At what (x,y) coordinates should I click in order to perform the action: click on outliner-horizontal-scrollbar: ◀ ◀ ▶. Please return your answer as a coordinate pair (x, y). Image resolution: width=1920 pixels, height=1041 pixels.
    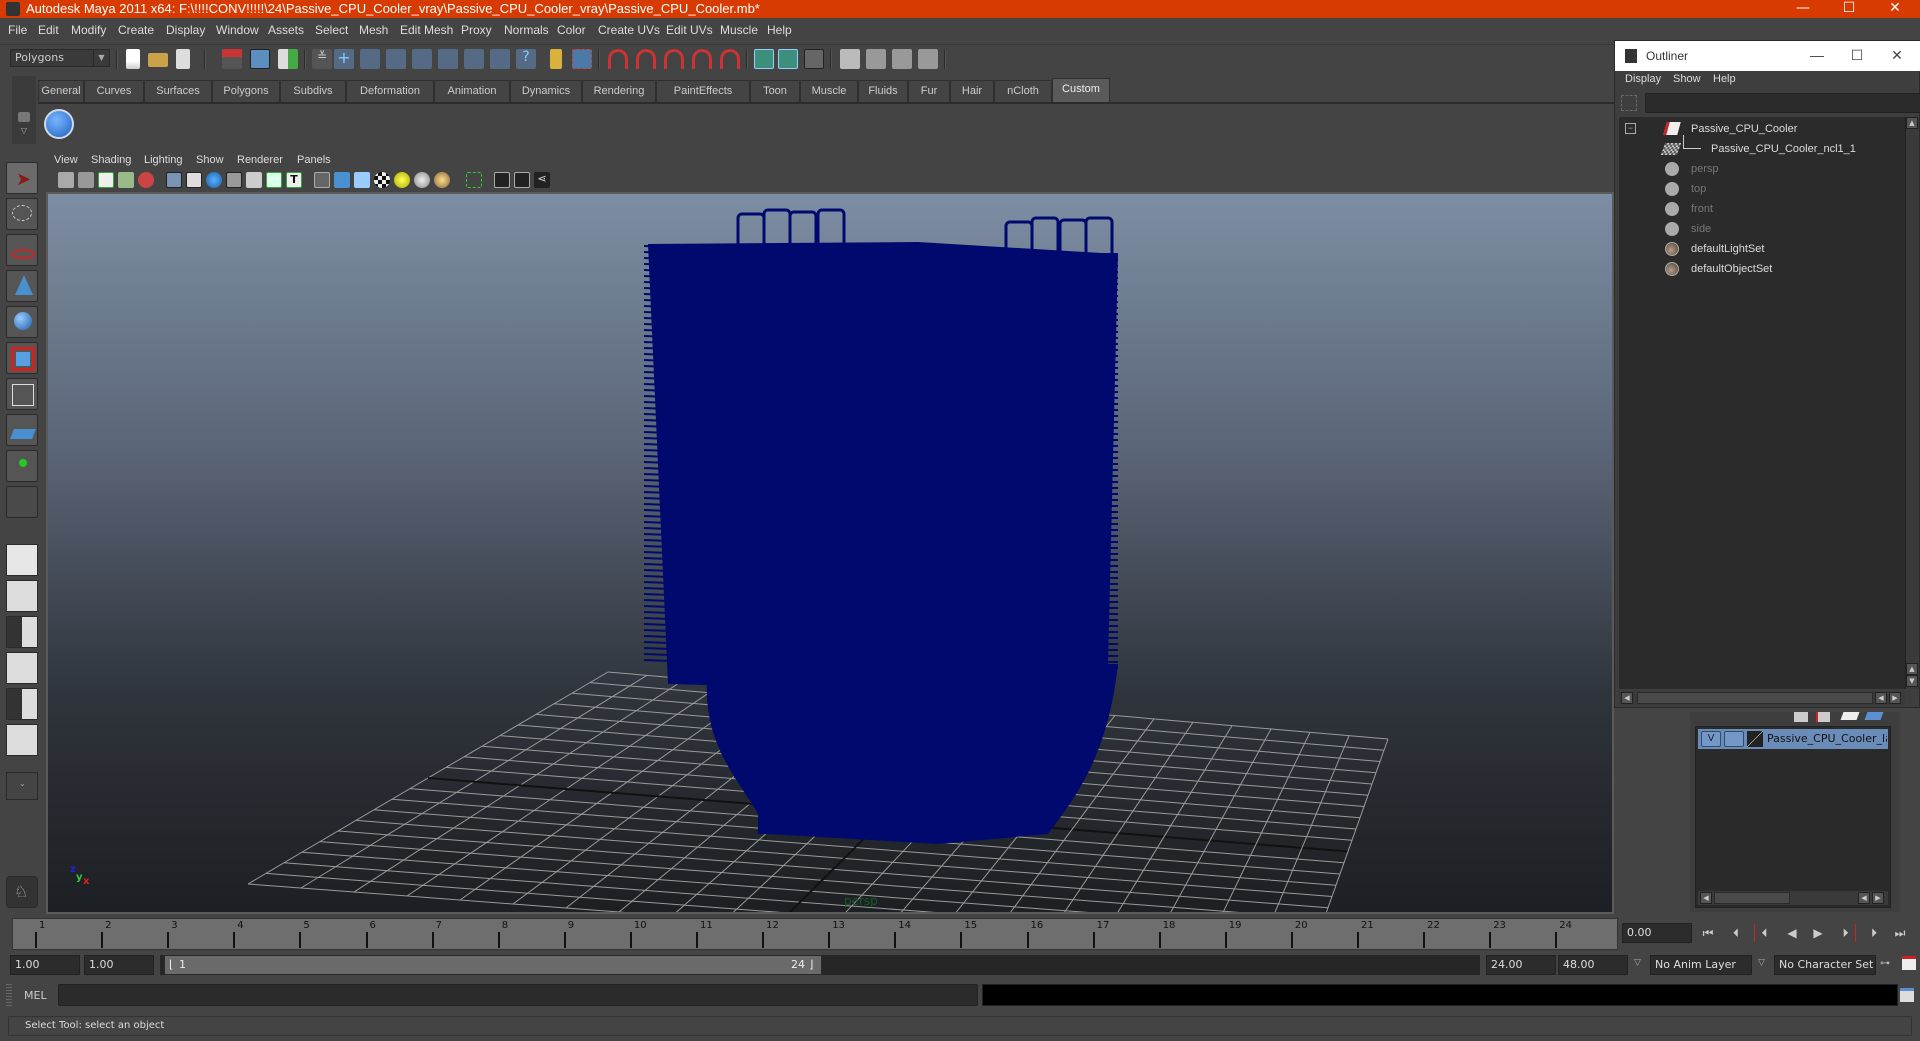
    Looking at the image, I should click on (1762, 698).